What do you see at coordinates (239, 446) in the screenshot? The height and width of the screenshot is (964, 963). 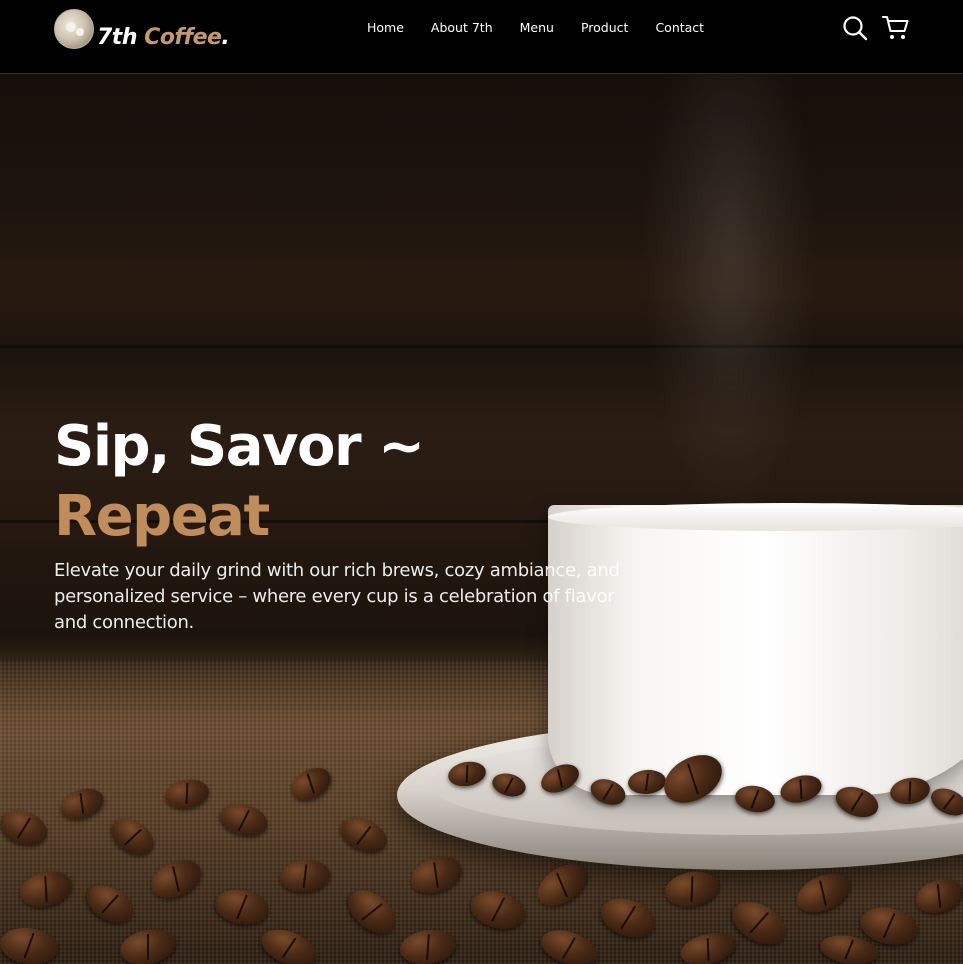 I see `hero-title-line1: Sip, Savor ~` at bounding box center [239, 446].